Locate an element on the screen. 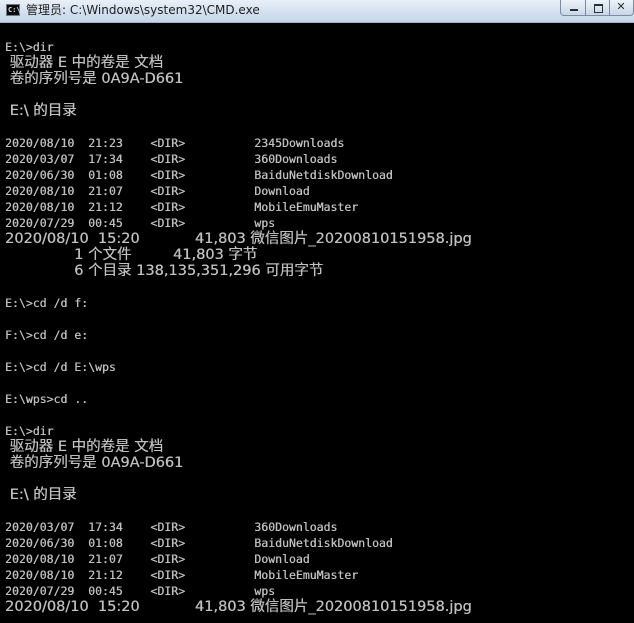  close-icon: ✕ is located at coordinates (621, 6).